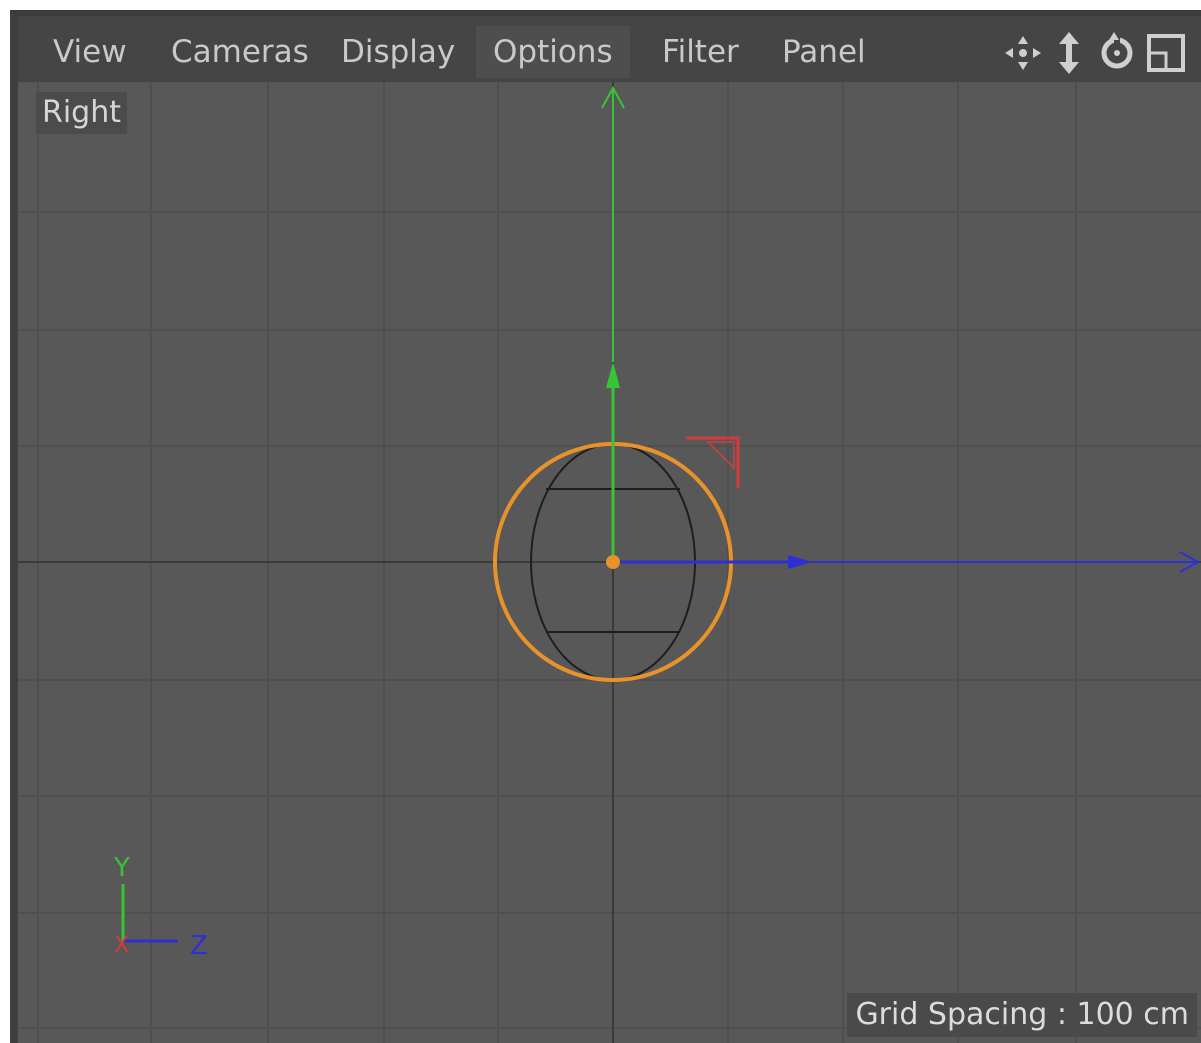 The image size is (1201, 1043). I want to click on menu-filter: Filter, so click(700, 52).